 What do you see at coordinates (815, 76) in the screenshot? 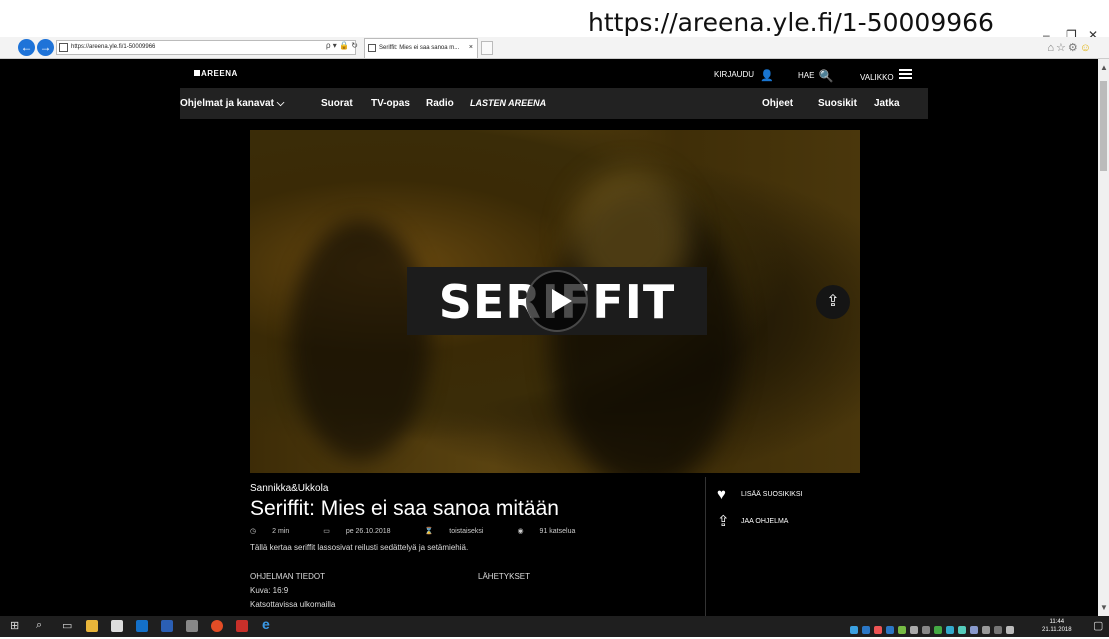
I see `search-button: HAE 🔍` at bounding box center [815, 76].